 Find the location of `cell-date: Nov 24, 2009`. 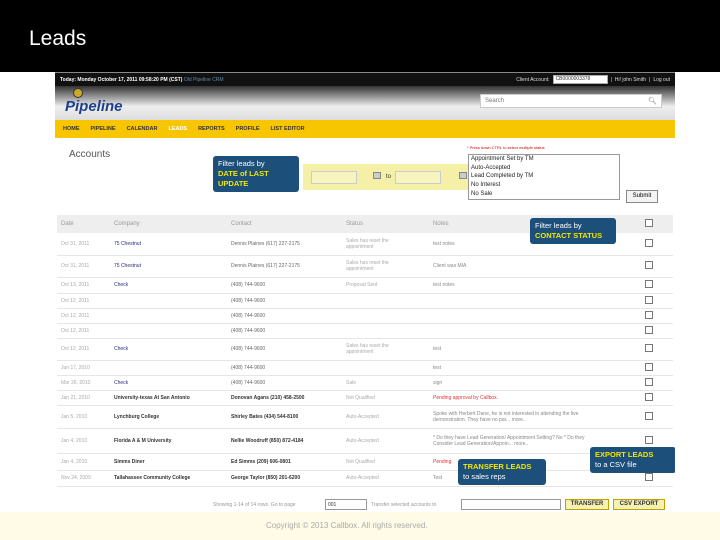

cell-date: Nov 24, 2009 is located at coordinates (85, 478).